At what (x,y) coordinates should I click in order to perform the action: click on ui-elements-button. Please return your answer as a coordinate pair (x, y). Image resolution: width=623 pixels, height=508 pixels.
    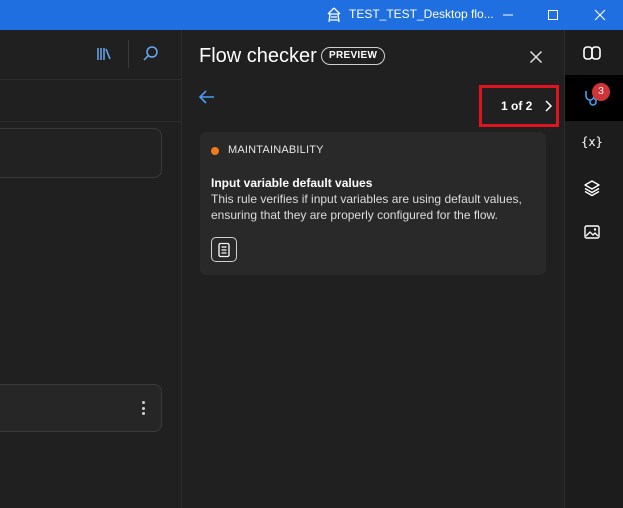
    Looking at the image, I should click on (592, 188).